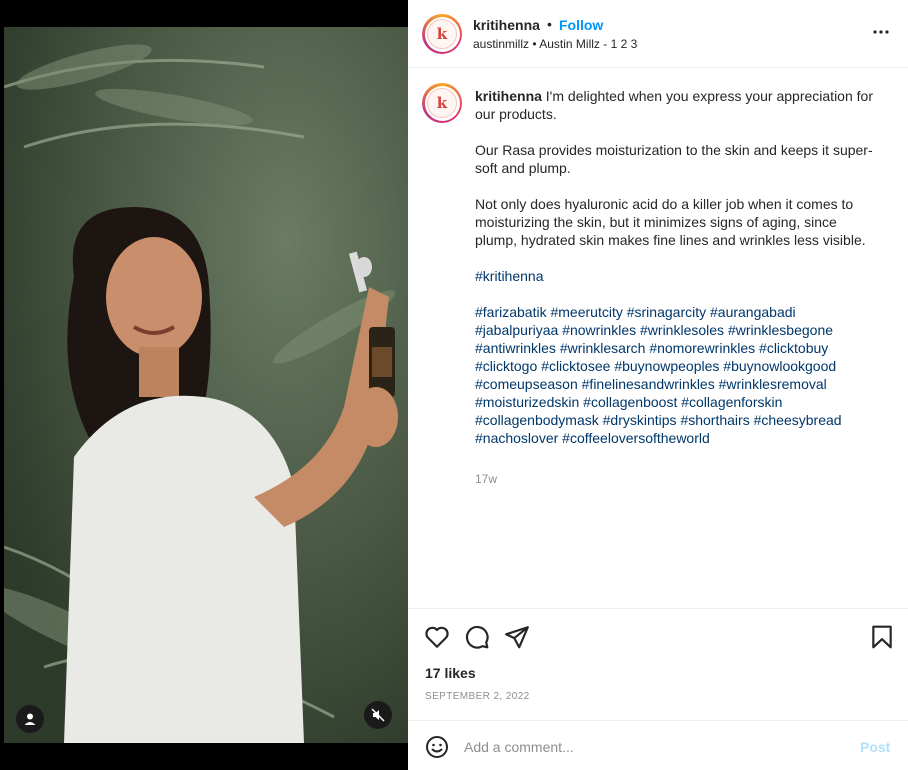 The height and width of the screenshot is (770, 908). What do you see at coordinates (798, 420) in the screenshot?
I see `hashtag-link: #cheesybread` at bounding box center [798, 420].